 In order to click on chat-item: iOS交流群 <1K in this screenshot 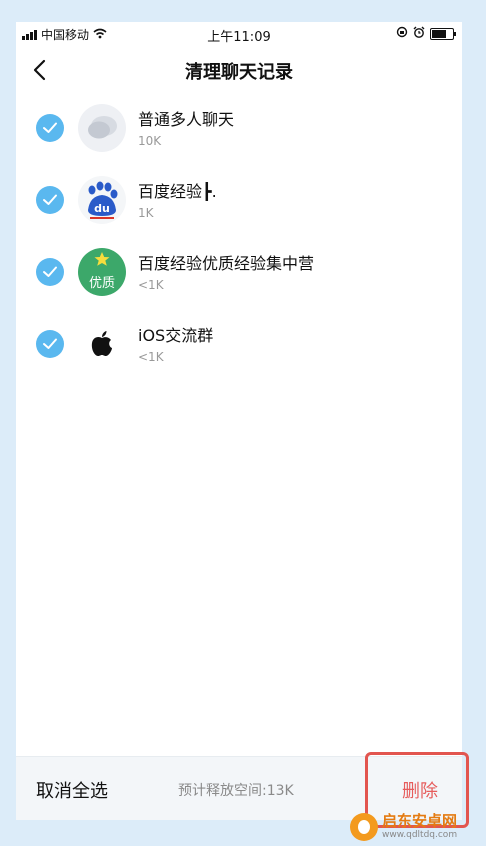, I will do `click(239, 352)`.